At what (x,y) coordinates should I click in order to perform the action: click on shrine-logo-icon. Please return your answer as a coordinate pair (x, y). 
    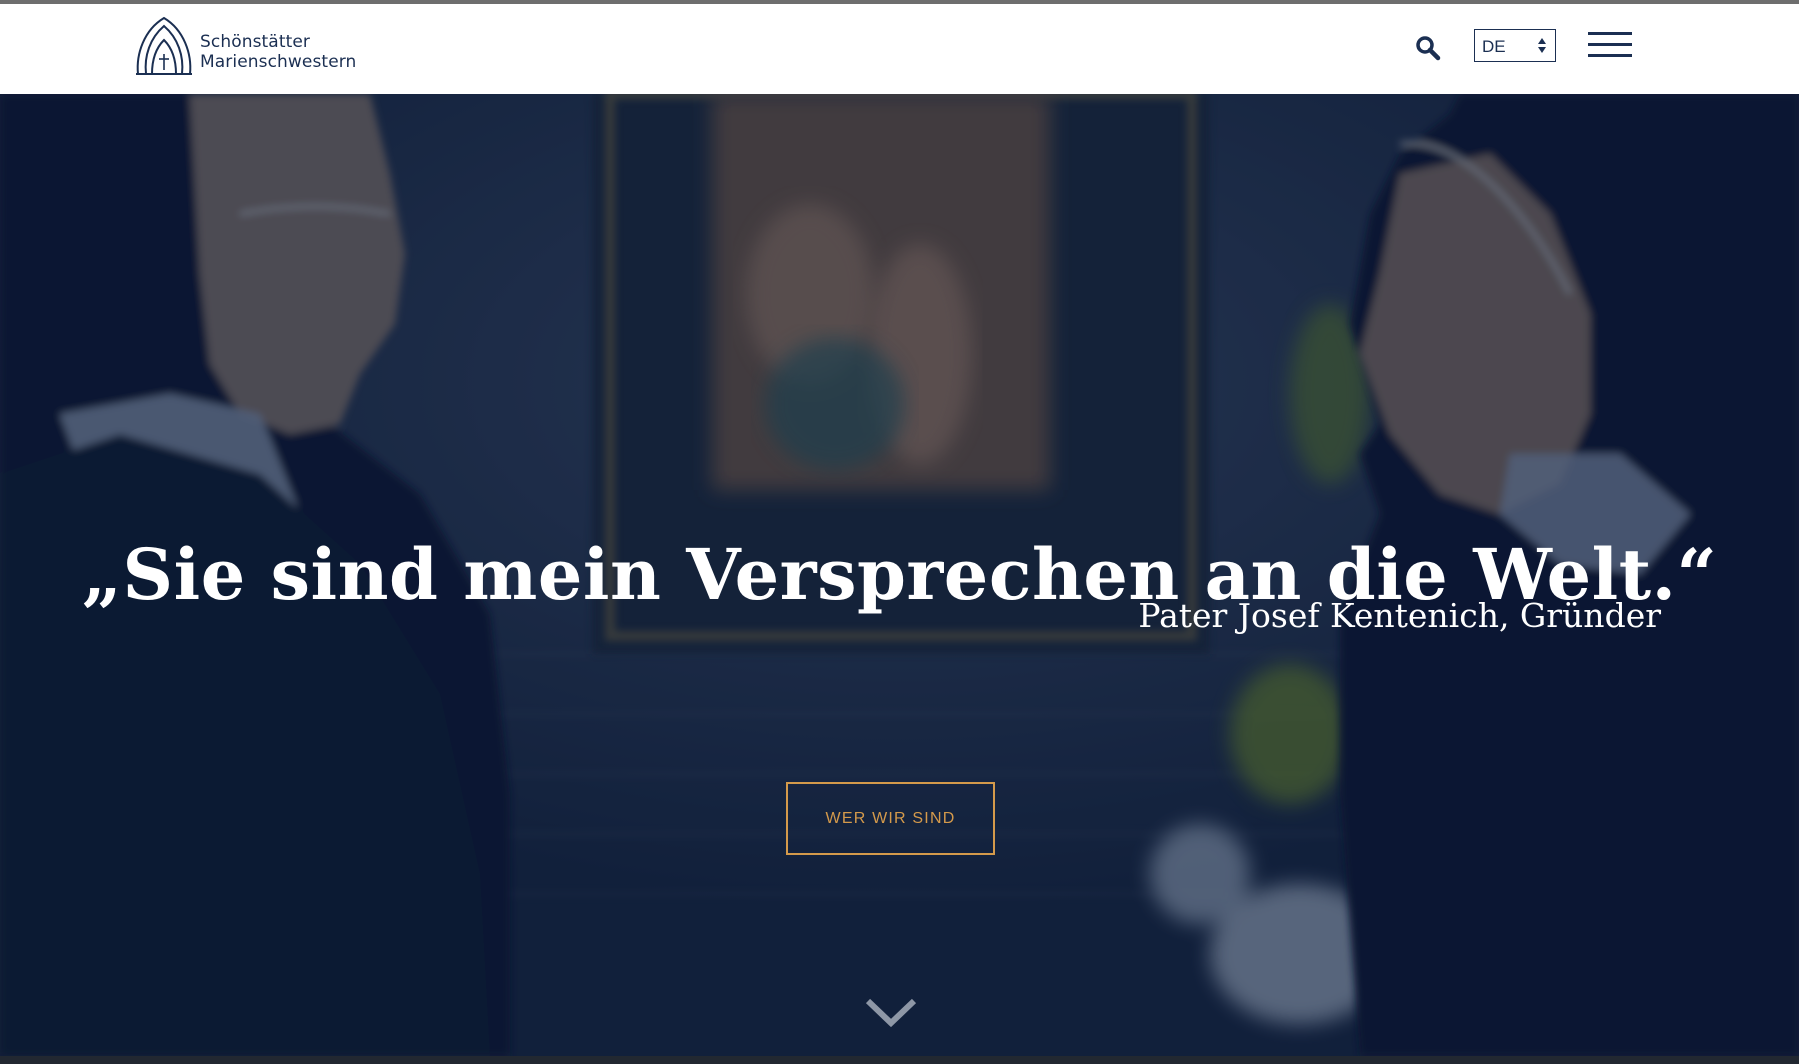
    Looking at the image, I should click on (164, 45).